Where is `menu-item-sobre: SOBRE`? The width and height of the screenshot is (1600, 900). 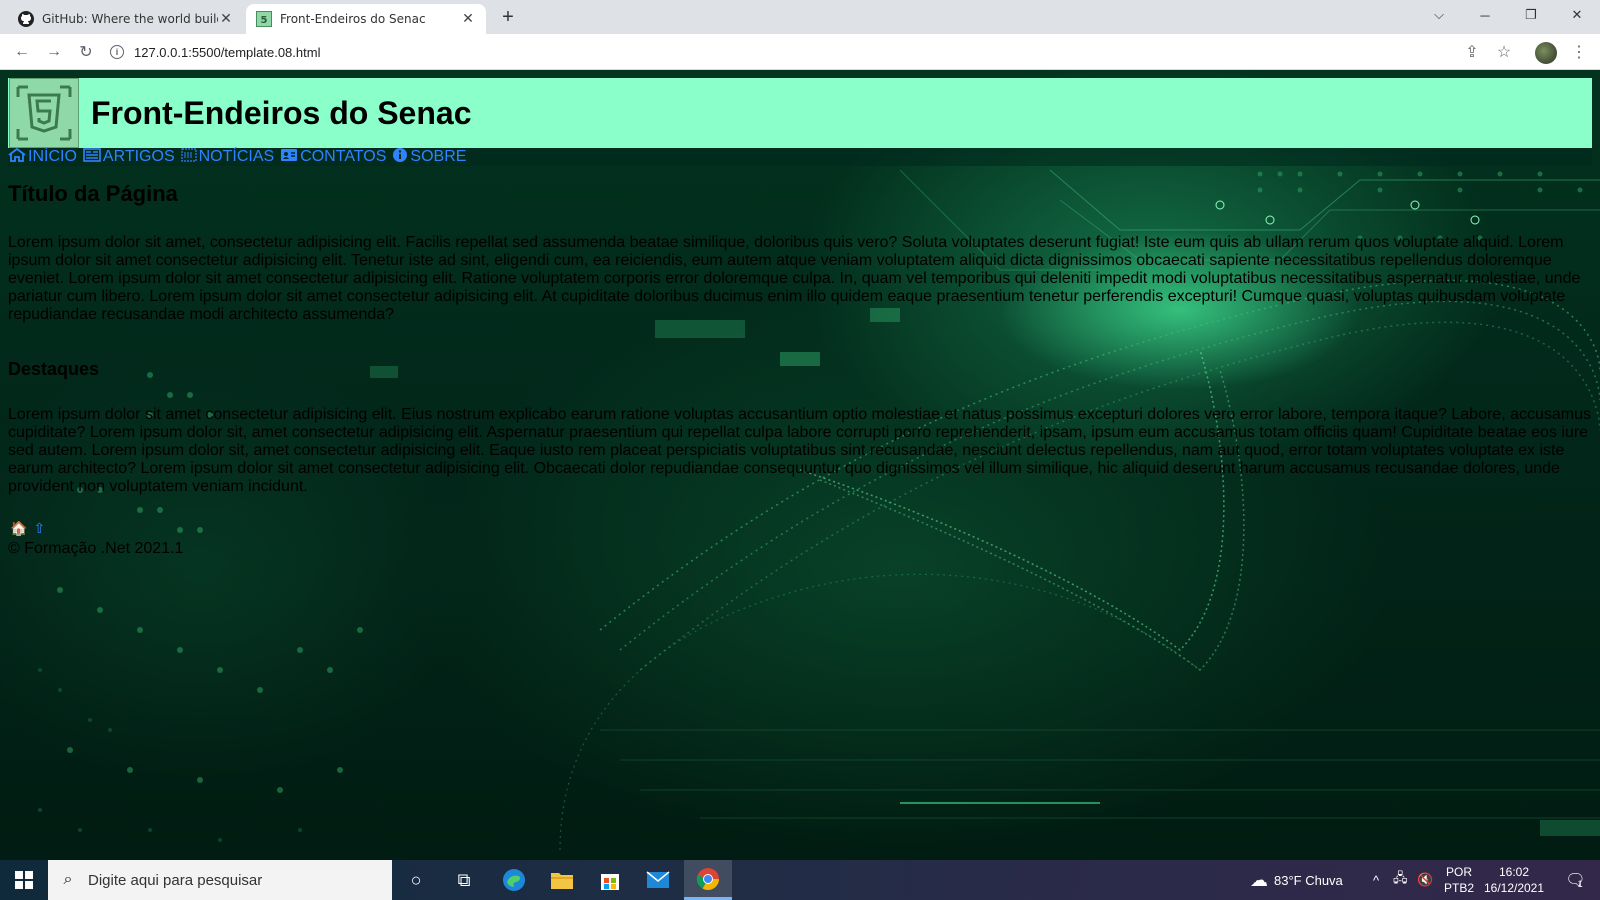
menu-item-sobre: SOBRE is located at coordinates (429, 157).